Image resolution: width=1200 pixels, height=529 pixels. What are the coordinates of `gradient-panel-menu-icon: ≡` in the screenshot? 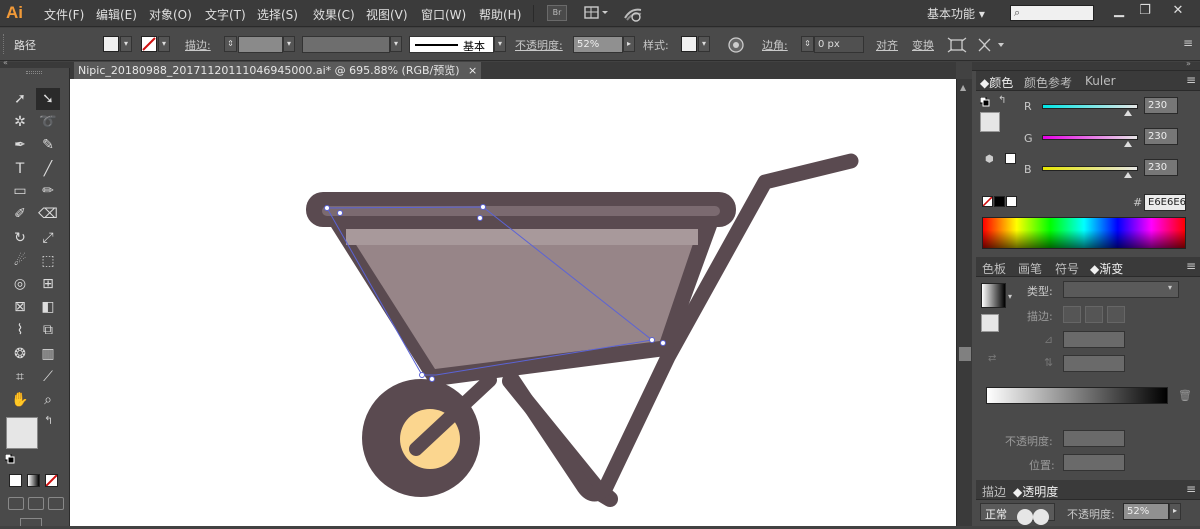 It's located at (1191, 266).